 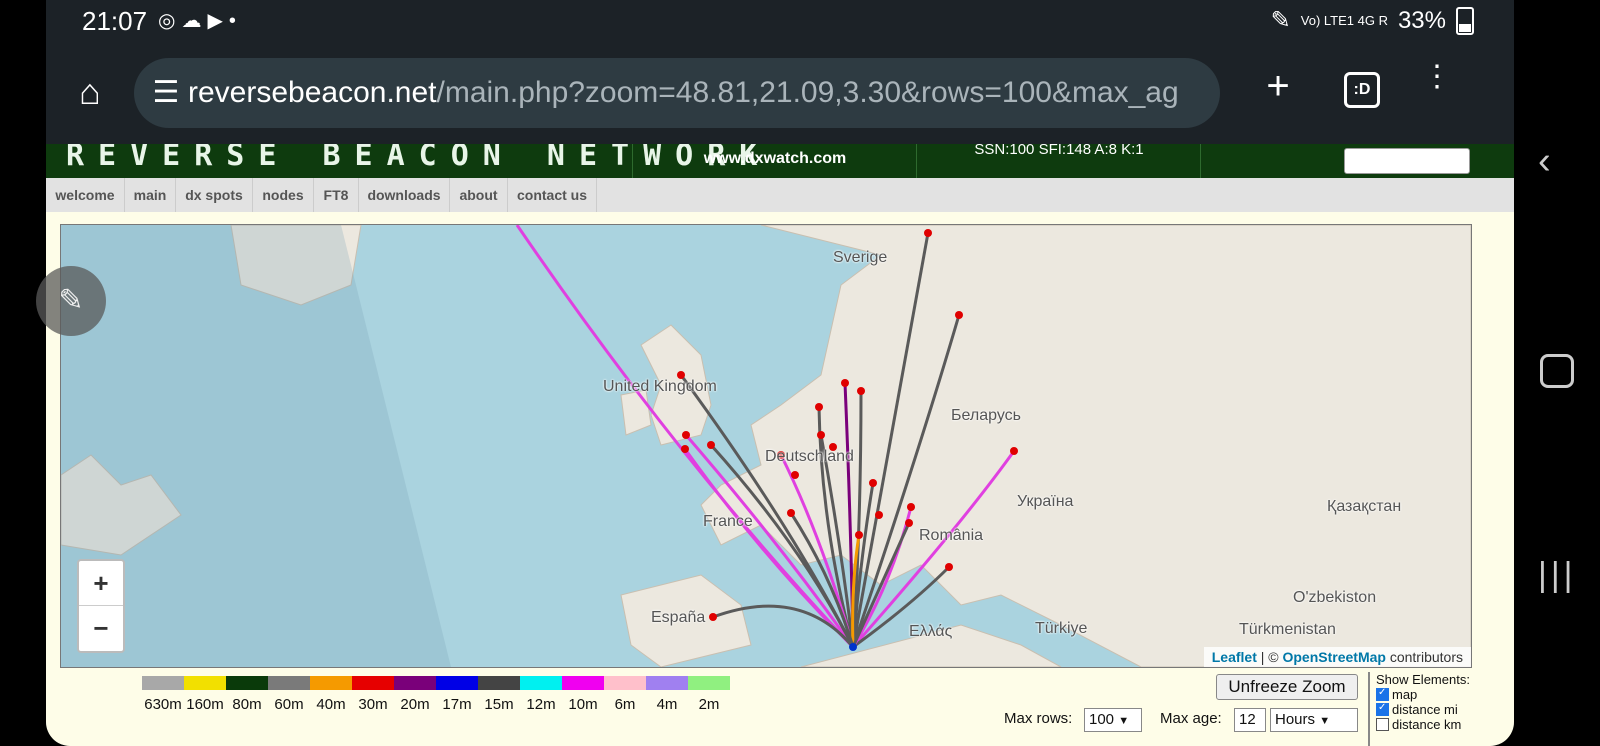 What do you see at coordinates (415, 704) in the screenshot?
I see `band-label-20m: 20m` at bounding box center [415, 704].